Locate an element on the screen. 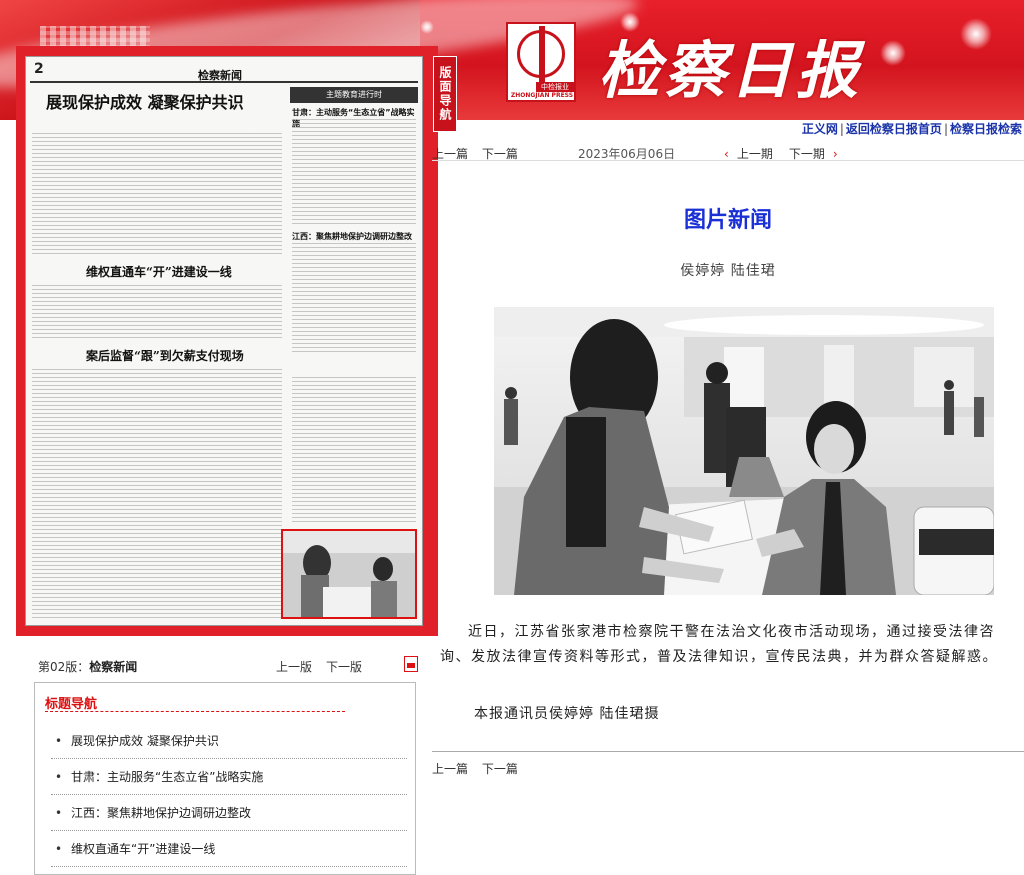 Image resolution: width=1024 pixels, height=875 pixels. photo-credit: 本报通讯员侯婷婷 陆佳珺摄 is located at coordinates (567, 714).